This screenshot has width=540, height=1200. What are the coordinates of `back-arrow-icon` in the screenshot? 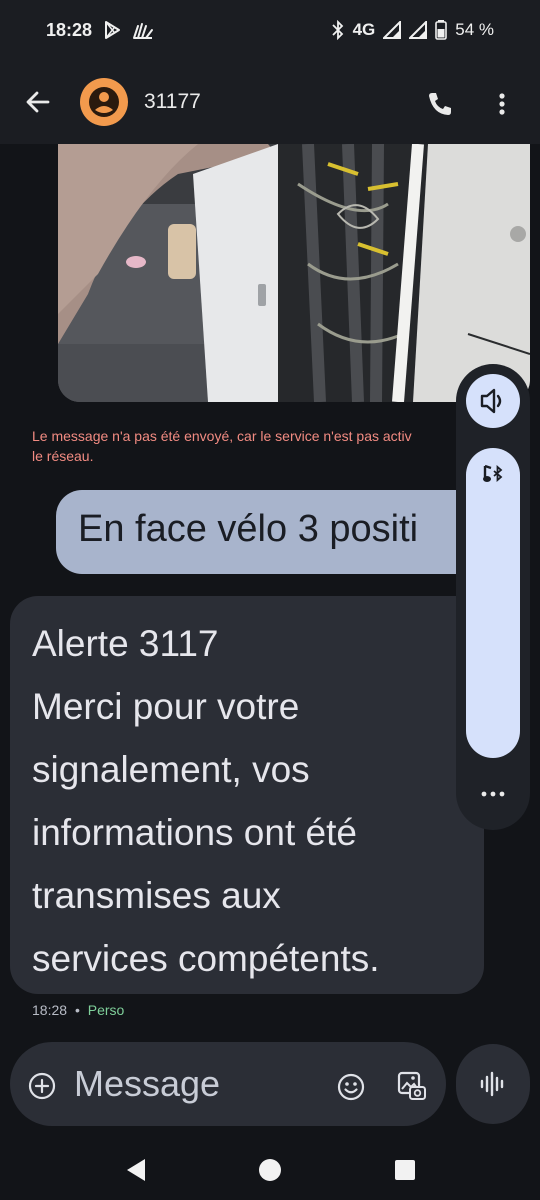 It's located at (38, 102).